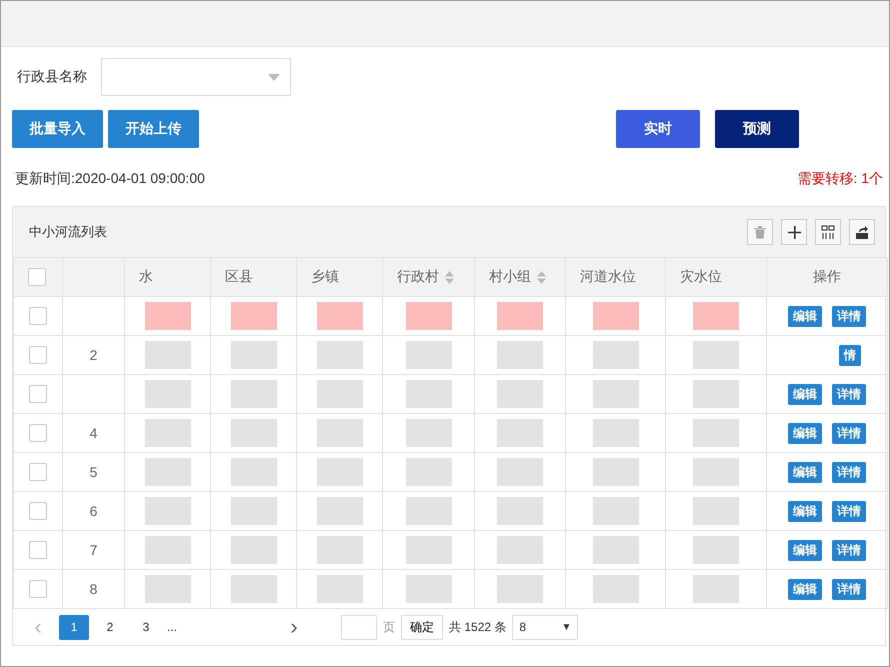 This screenshot has height=667, width=890. I want to click on export-button, so click(862, 232).